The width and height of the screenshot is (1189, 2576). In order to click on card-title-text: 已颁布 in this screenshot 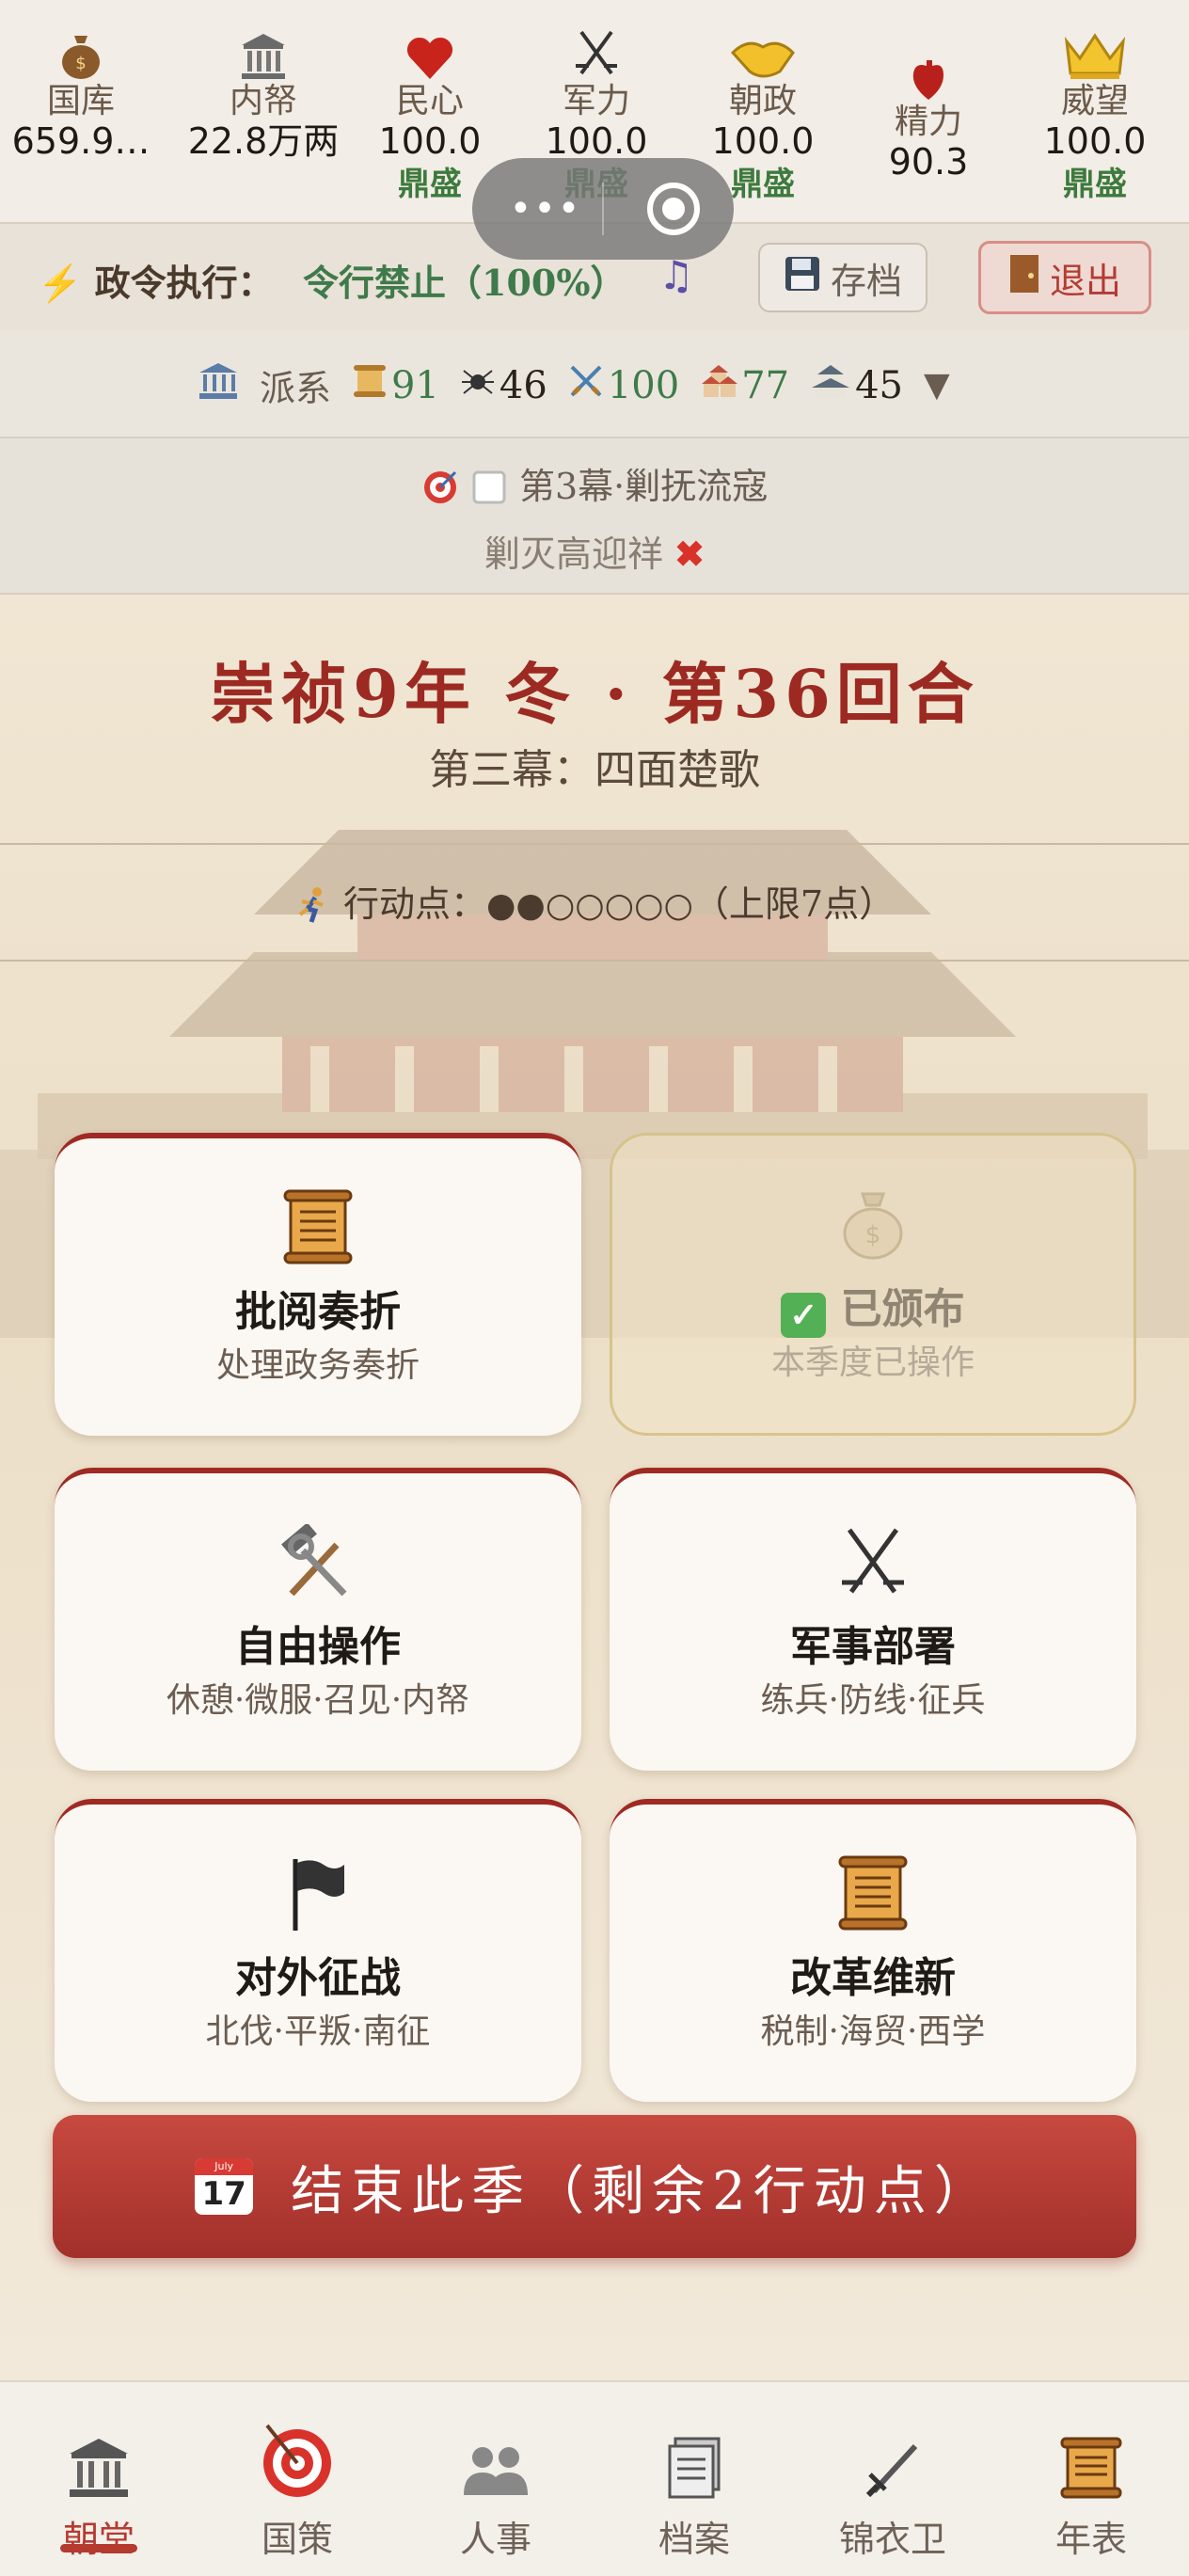, I will do `click(902, 1309)`.